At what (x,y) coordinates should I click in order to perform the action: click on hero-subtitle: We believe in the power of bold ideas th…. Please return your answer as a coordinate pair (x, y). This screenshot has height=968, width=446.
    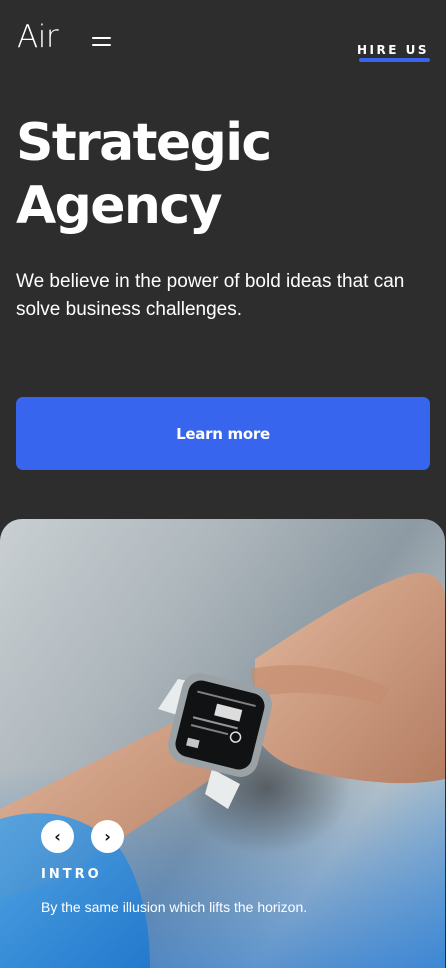
    Looking at the image, I should click on (210, 295).